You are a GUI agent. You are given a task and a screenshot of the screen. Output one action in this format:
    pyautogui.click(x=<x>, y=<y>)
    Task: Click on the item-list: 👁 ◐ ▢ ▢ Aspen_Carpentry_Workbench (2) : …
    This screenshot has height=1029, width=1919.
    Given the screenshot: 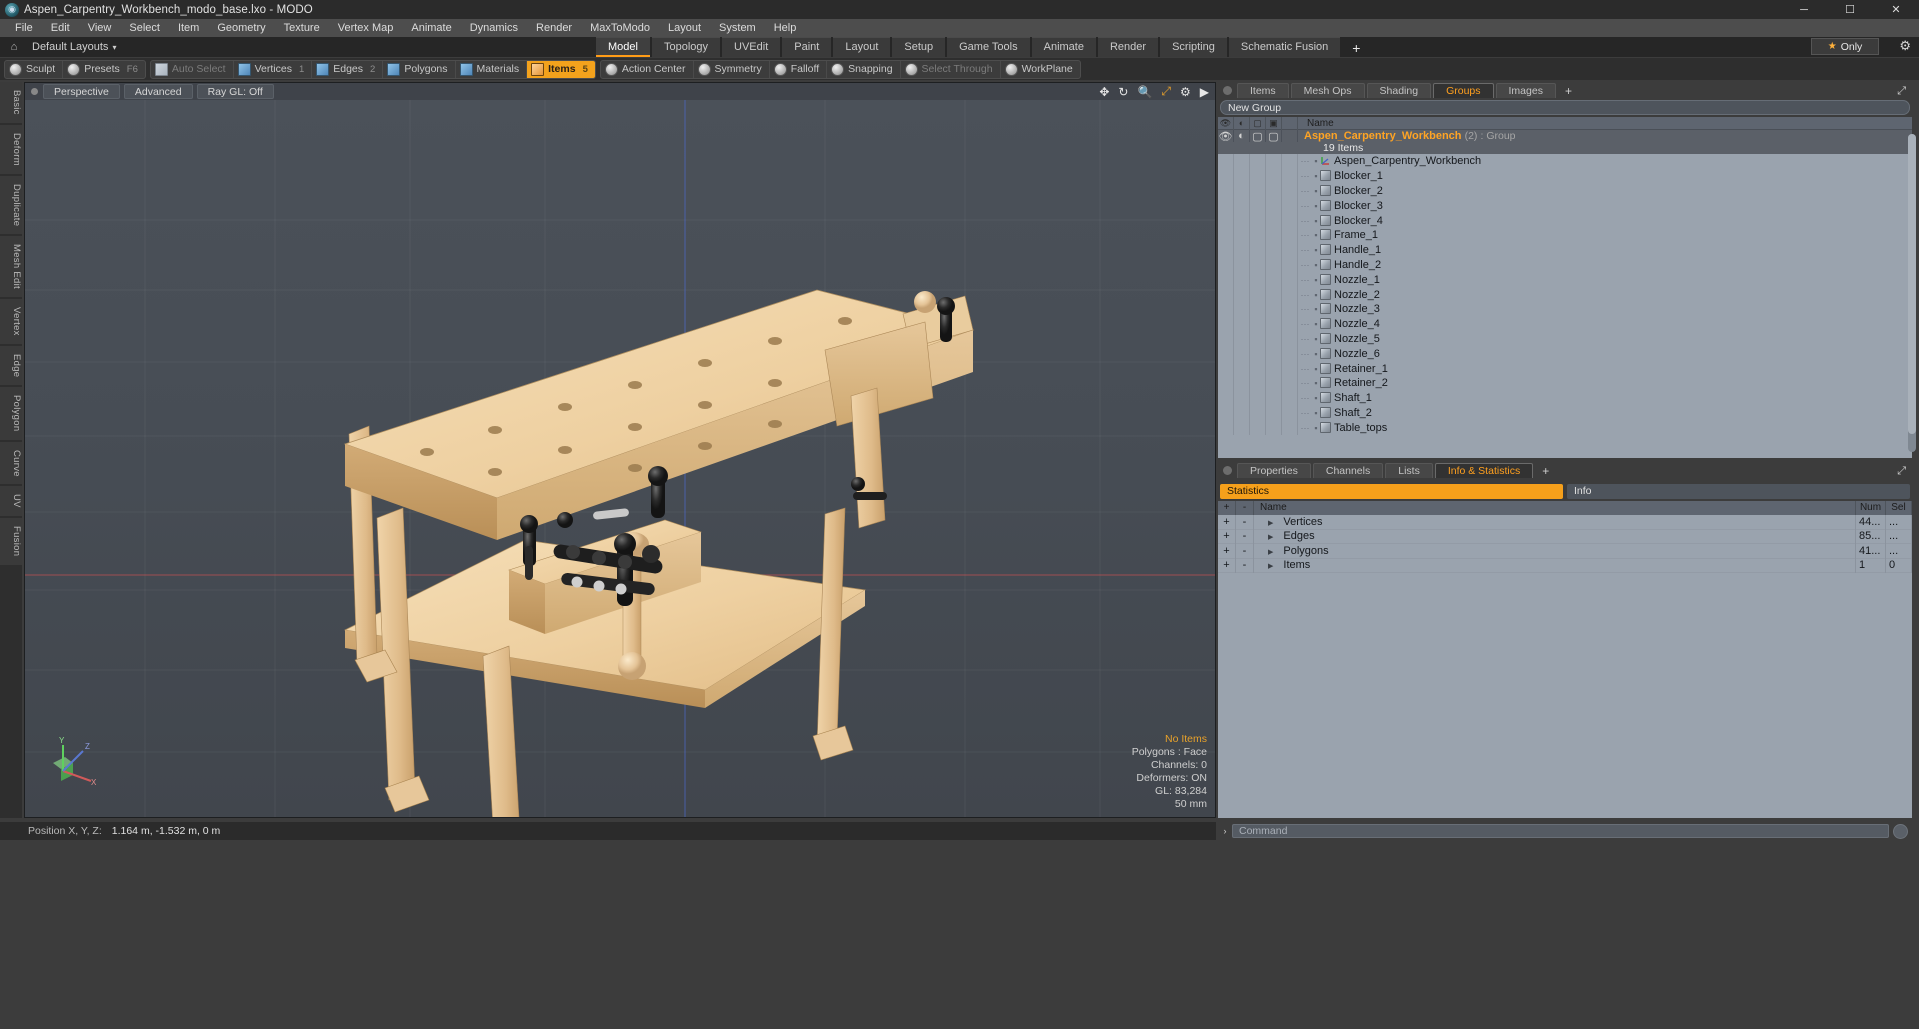 What is the action you would take?
    pyautogui.click(x=1565, y=294)
    